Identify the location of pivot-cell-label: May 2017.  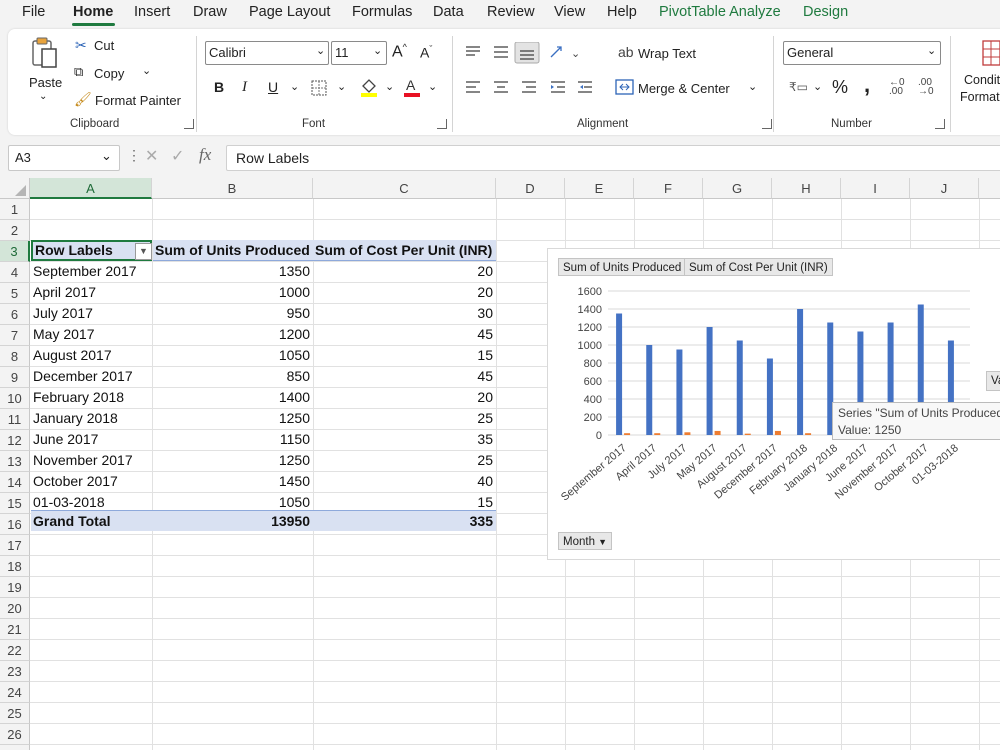
(92, 334).